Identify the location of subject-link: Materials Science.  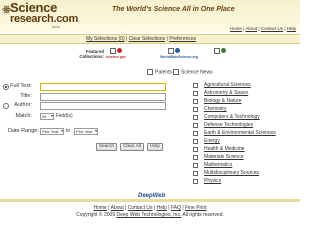
(223, 157).